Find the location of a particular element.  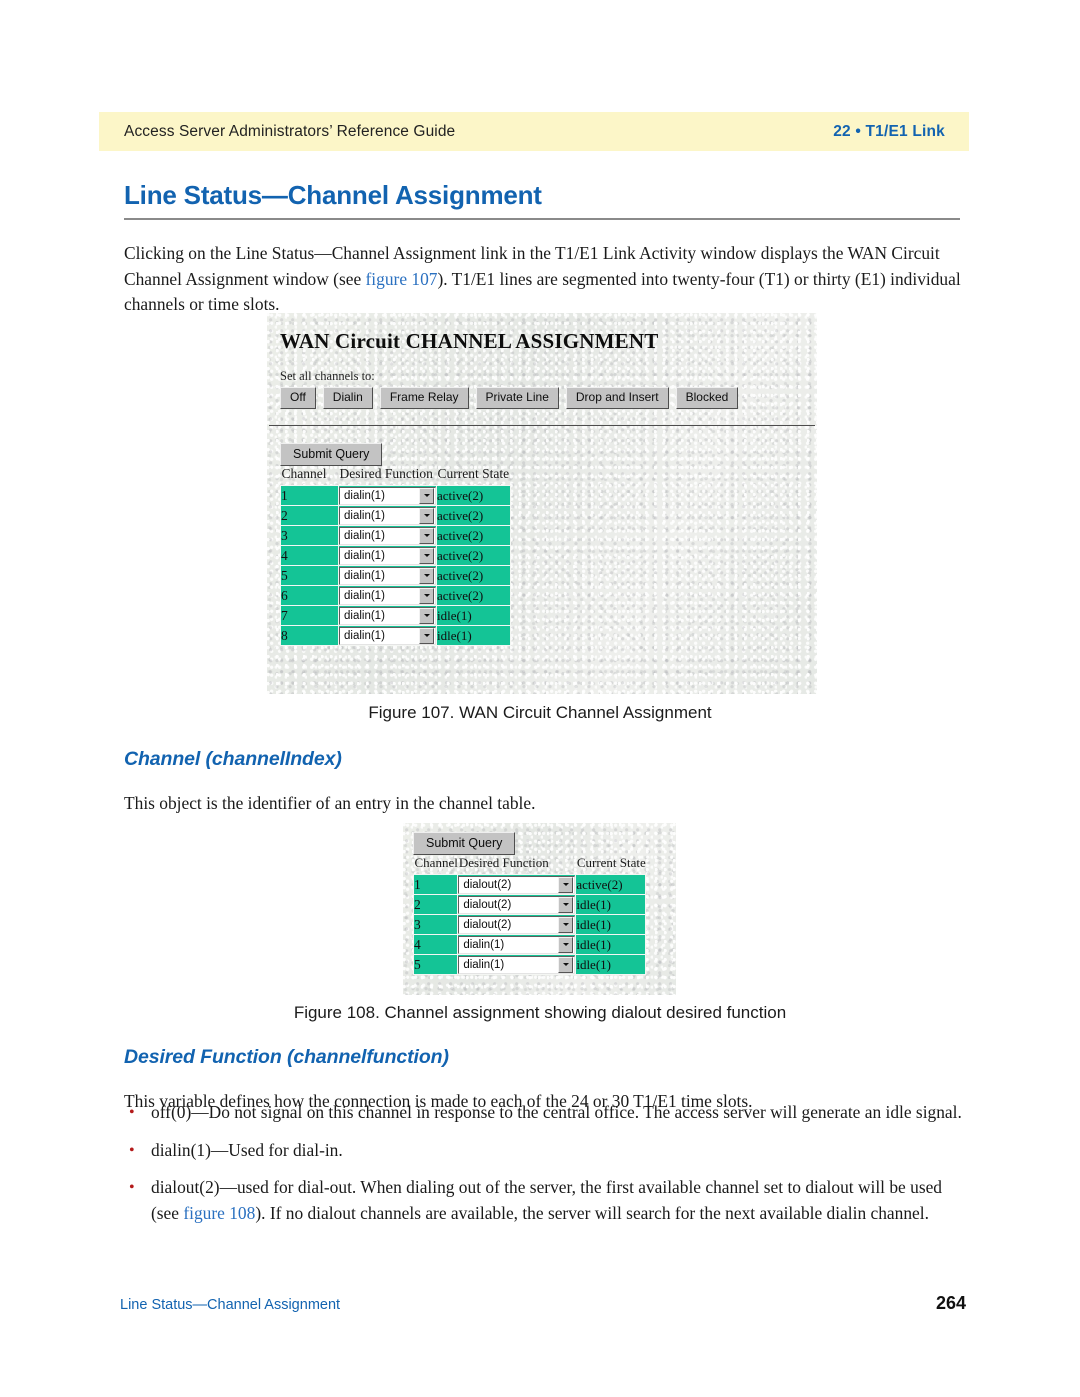

table-row: 2 dialout(2) idle(1) is located at coordinates (529, 904).